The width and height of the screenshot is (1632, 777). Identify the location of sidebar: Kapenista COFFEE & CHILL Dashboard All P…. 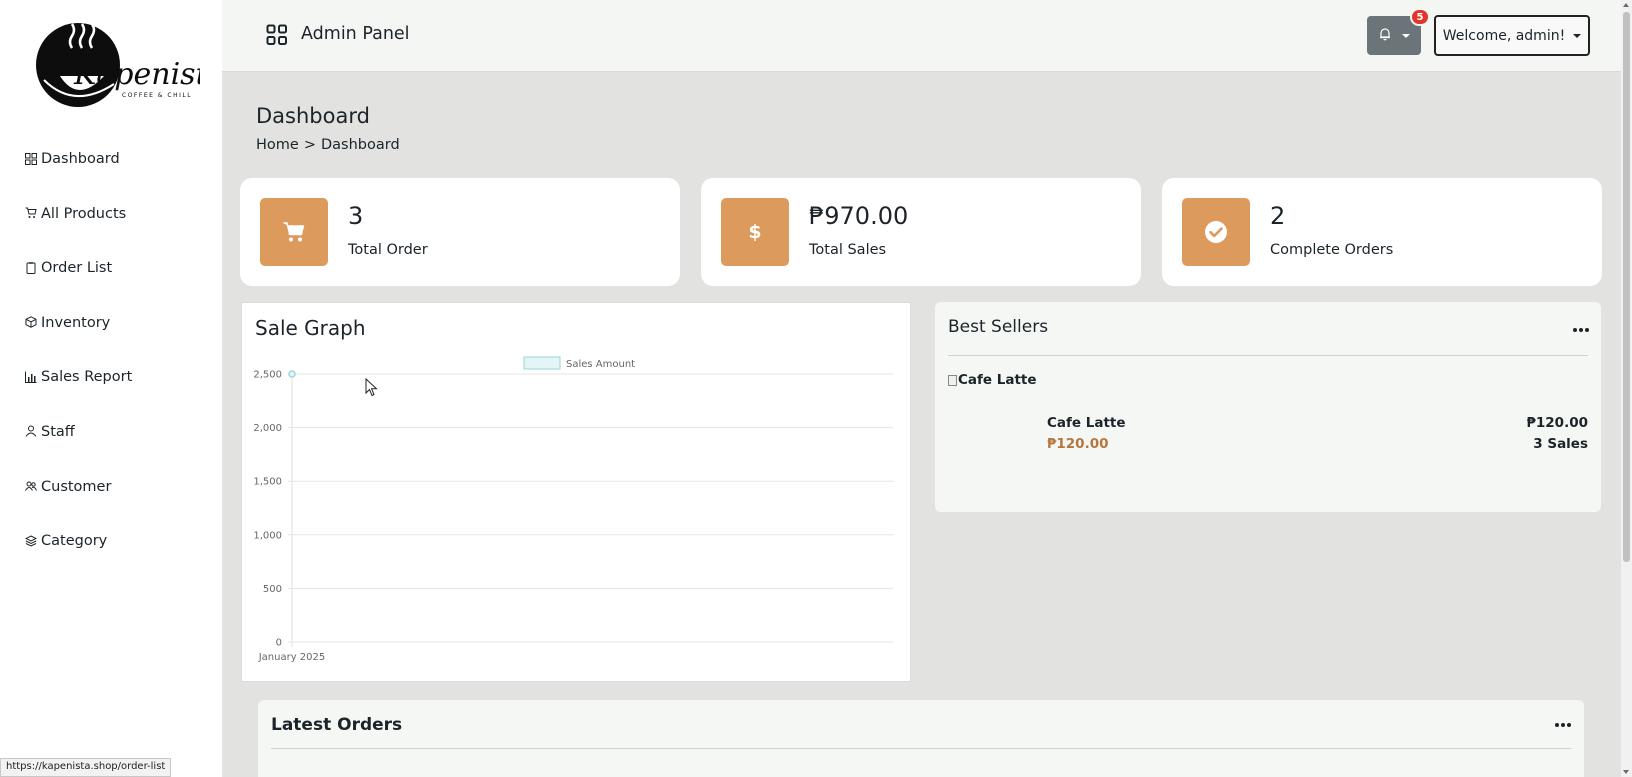
(113, 388).